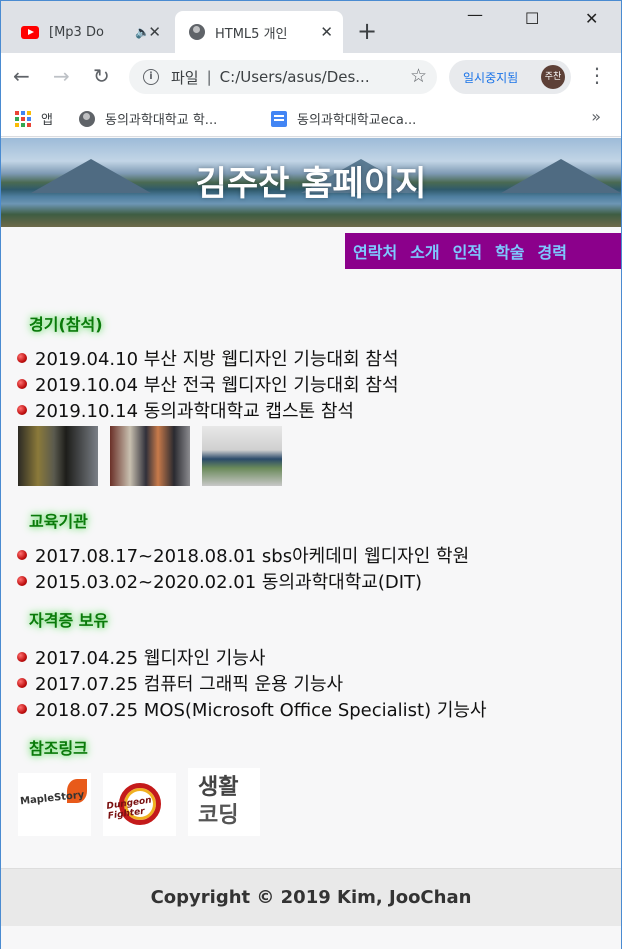  What do you see at coordinates (252, 556) in the screenshot?
I see `list-item-text: 2017.08.17~2018.08.01 sbs아케데미 웹디자인 학원` at bounding box center [252, 556].